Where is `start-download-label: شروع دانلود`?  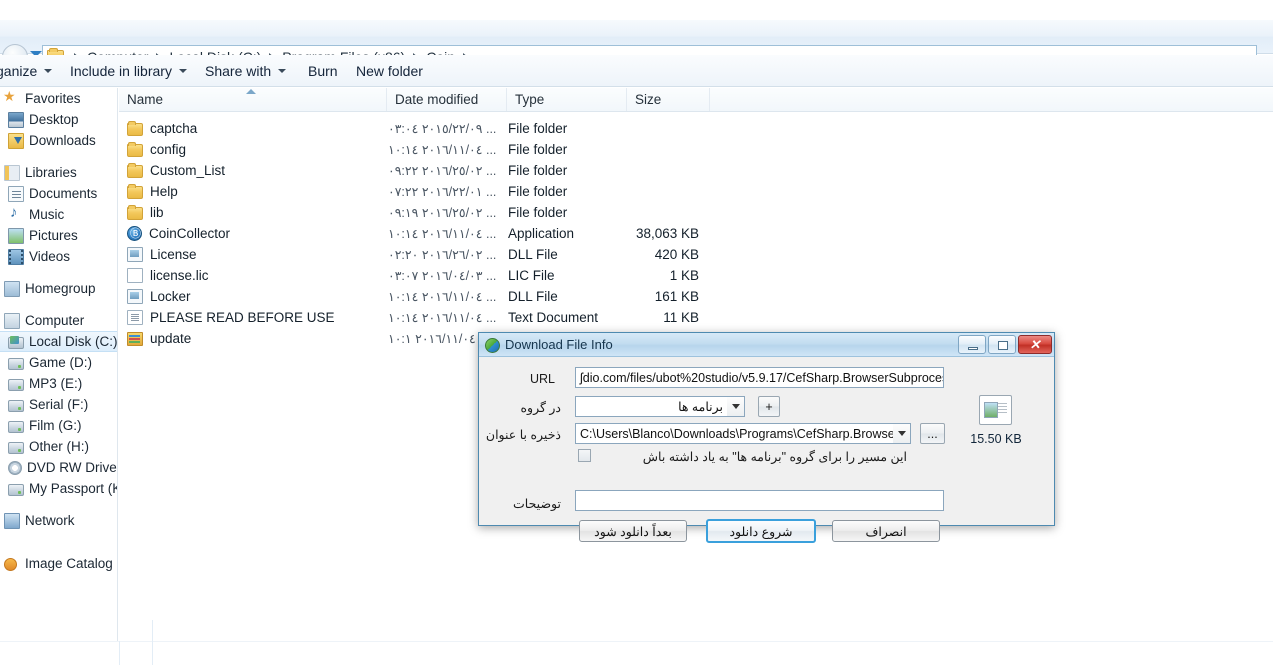
start-download-label: شروع دانلود is located at coordinates (761, 531).